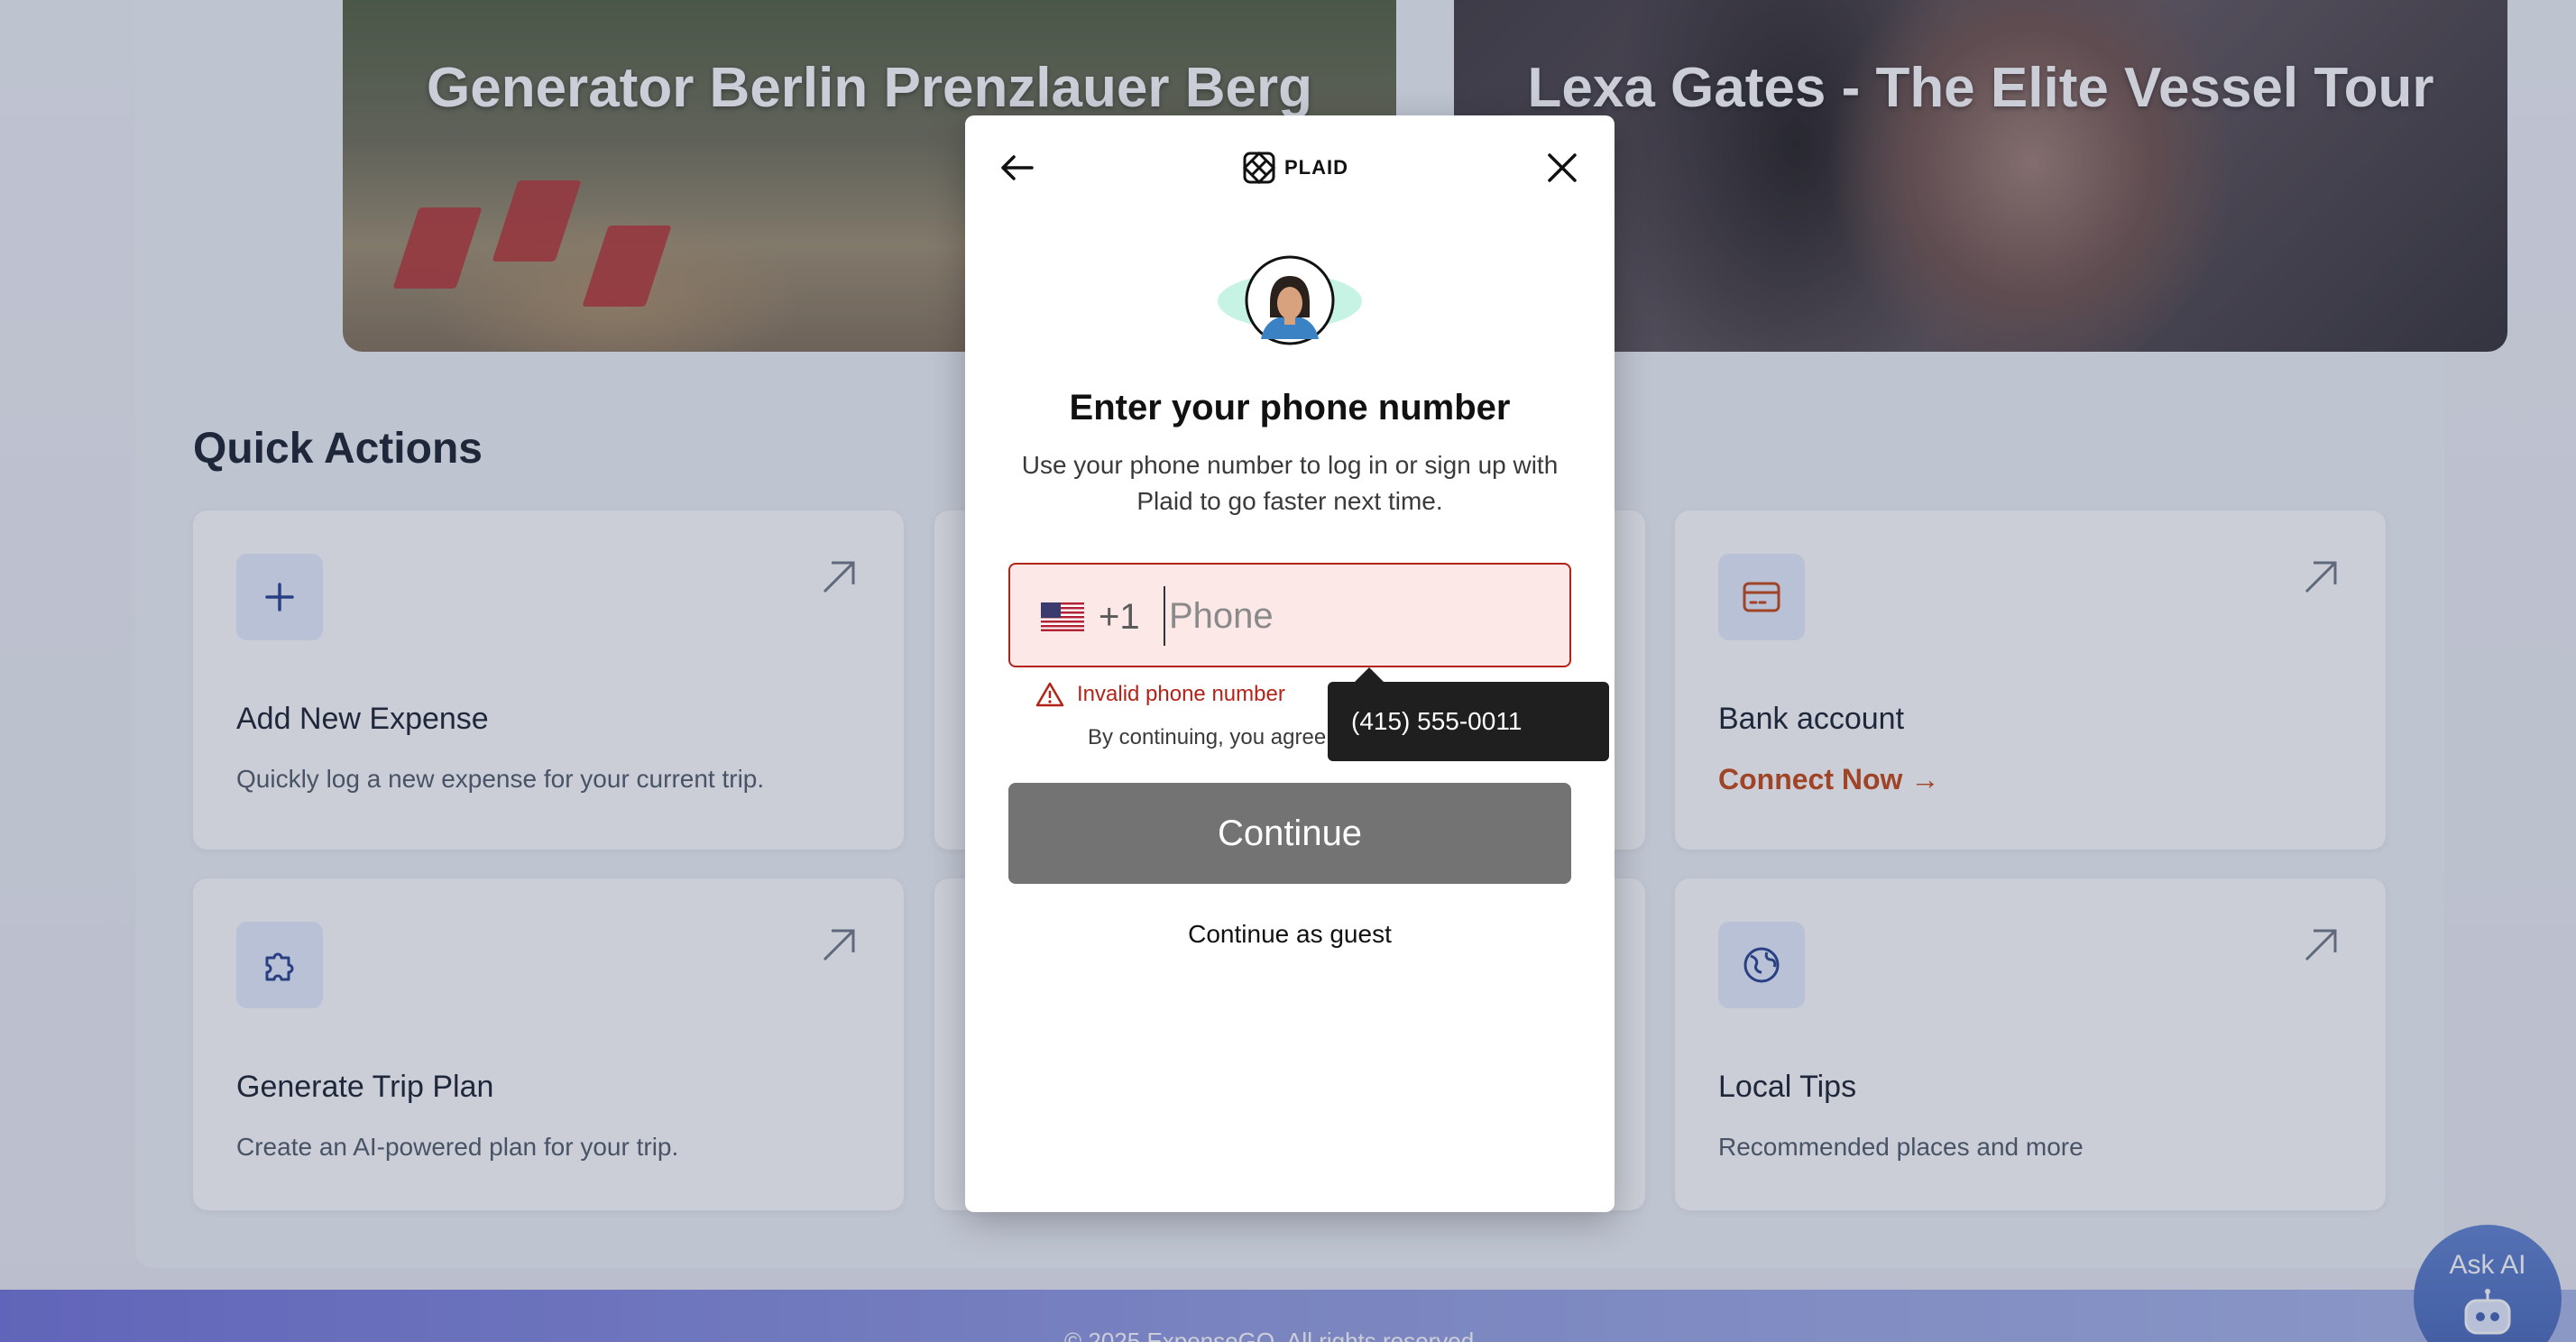 This screenshot has height=1342, width=2576. Describe the element at coordinates (1290, 300) in the screenshot. I see `user-avatar-illustration` at that location.